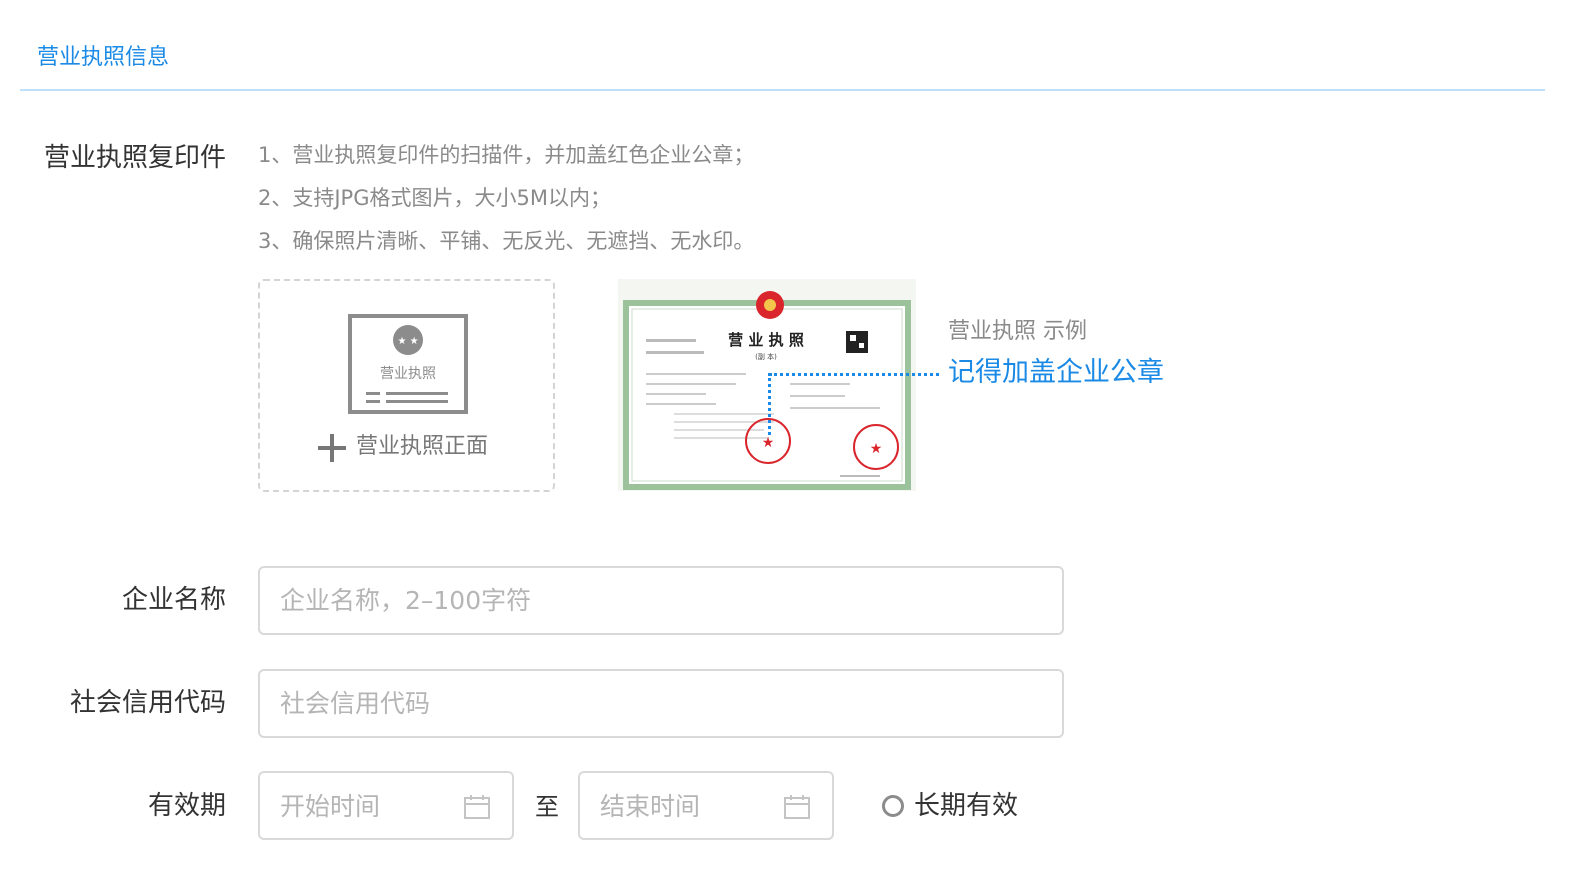  What do you see at coordinates (1017, 331) in the screenshot?
I see `example-caption: 营业执照 示例` at bounding box center [1017, 331].